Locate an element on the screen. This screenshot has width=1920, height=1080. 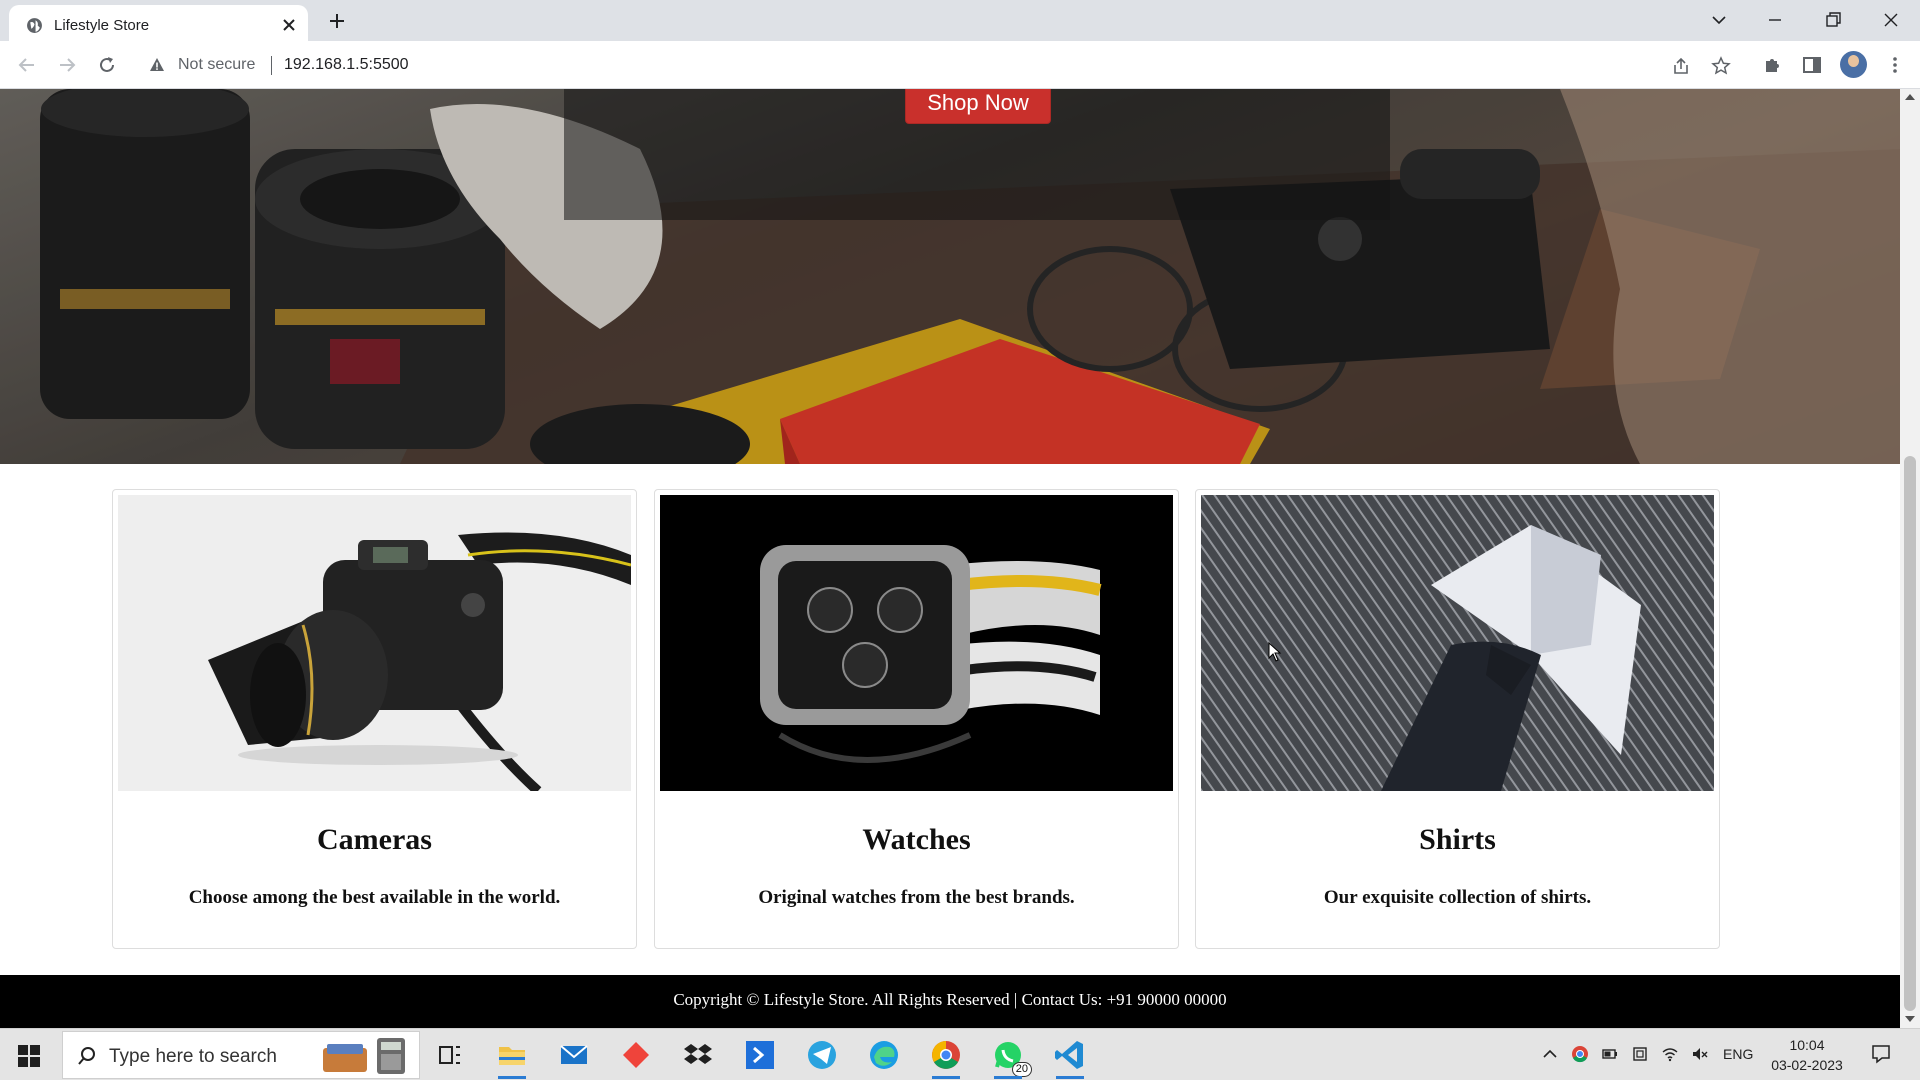
chrome-icon is located at coordinates (946, 1058).